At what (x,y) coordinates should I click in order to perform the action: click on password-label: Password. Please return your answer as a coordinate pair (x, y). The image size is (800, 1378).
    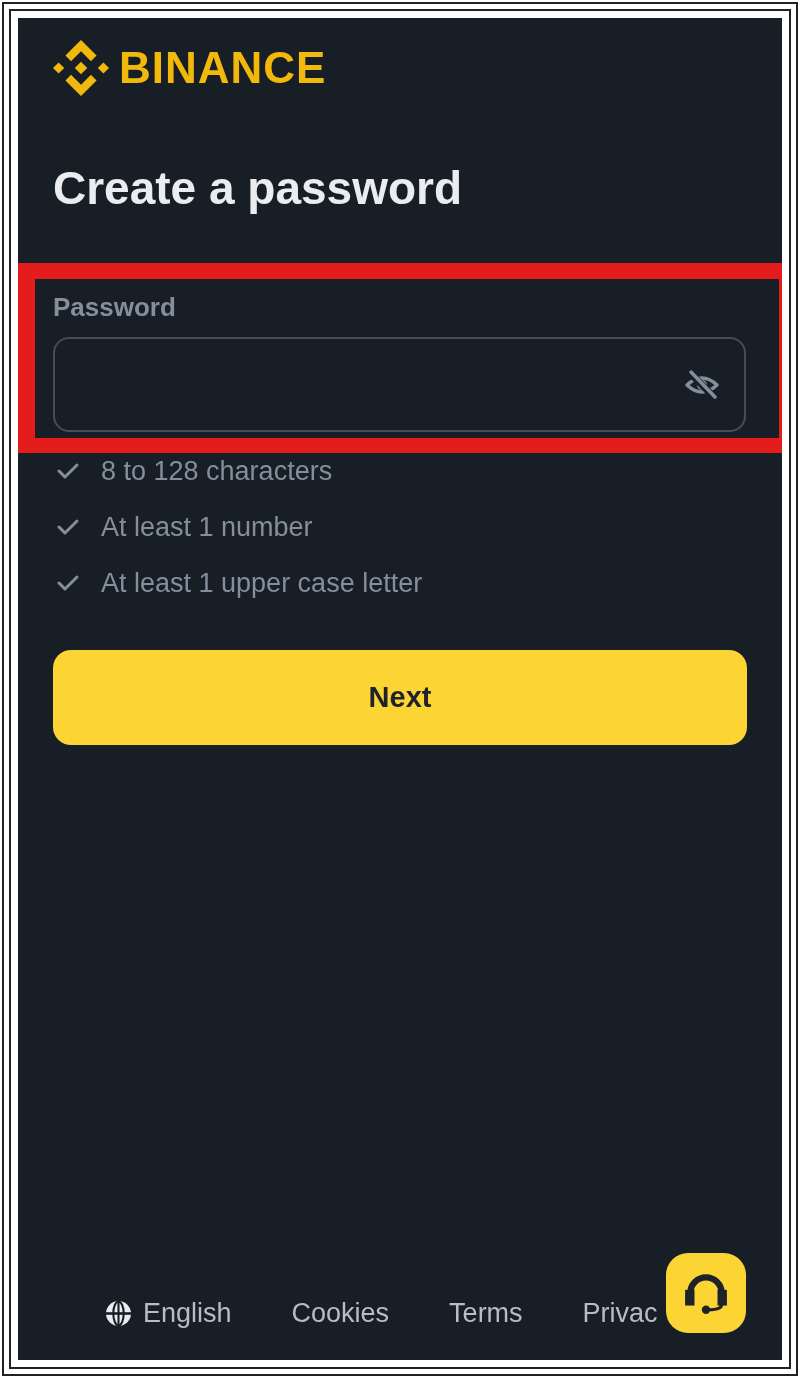
    Looking at the image, I should click on (115, 308).